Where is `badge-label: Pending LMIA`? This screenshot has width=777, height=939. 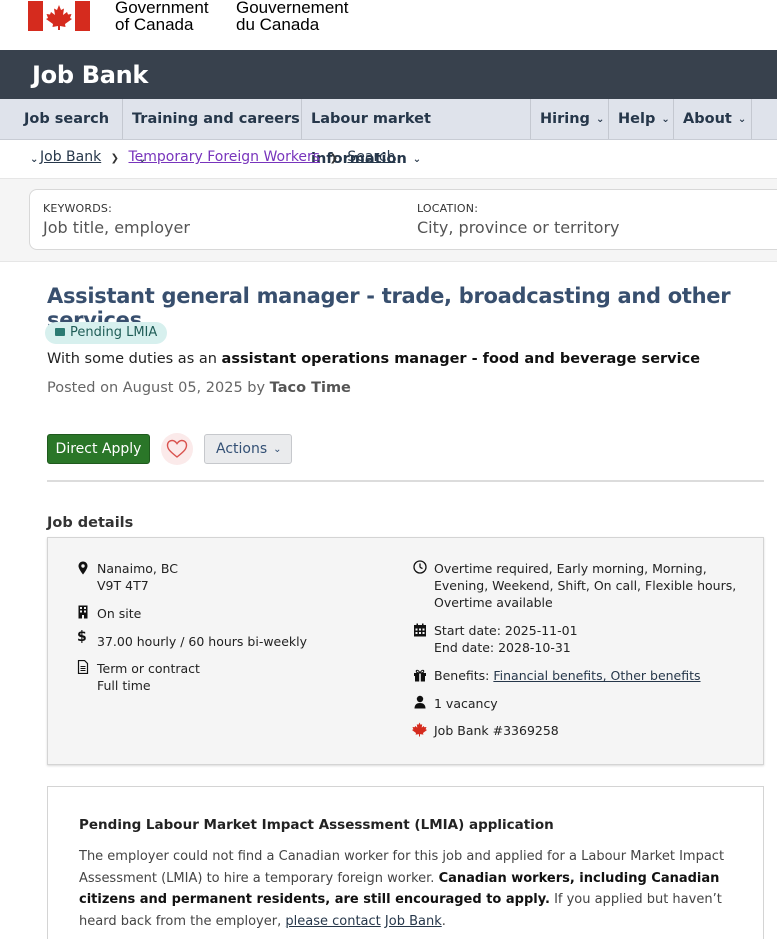 badge-label: Pending LMIA is located at coordinates (114, 332).